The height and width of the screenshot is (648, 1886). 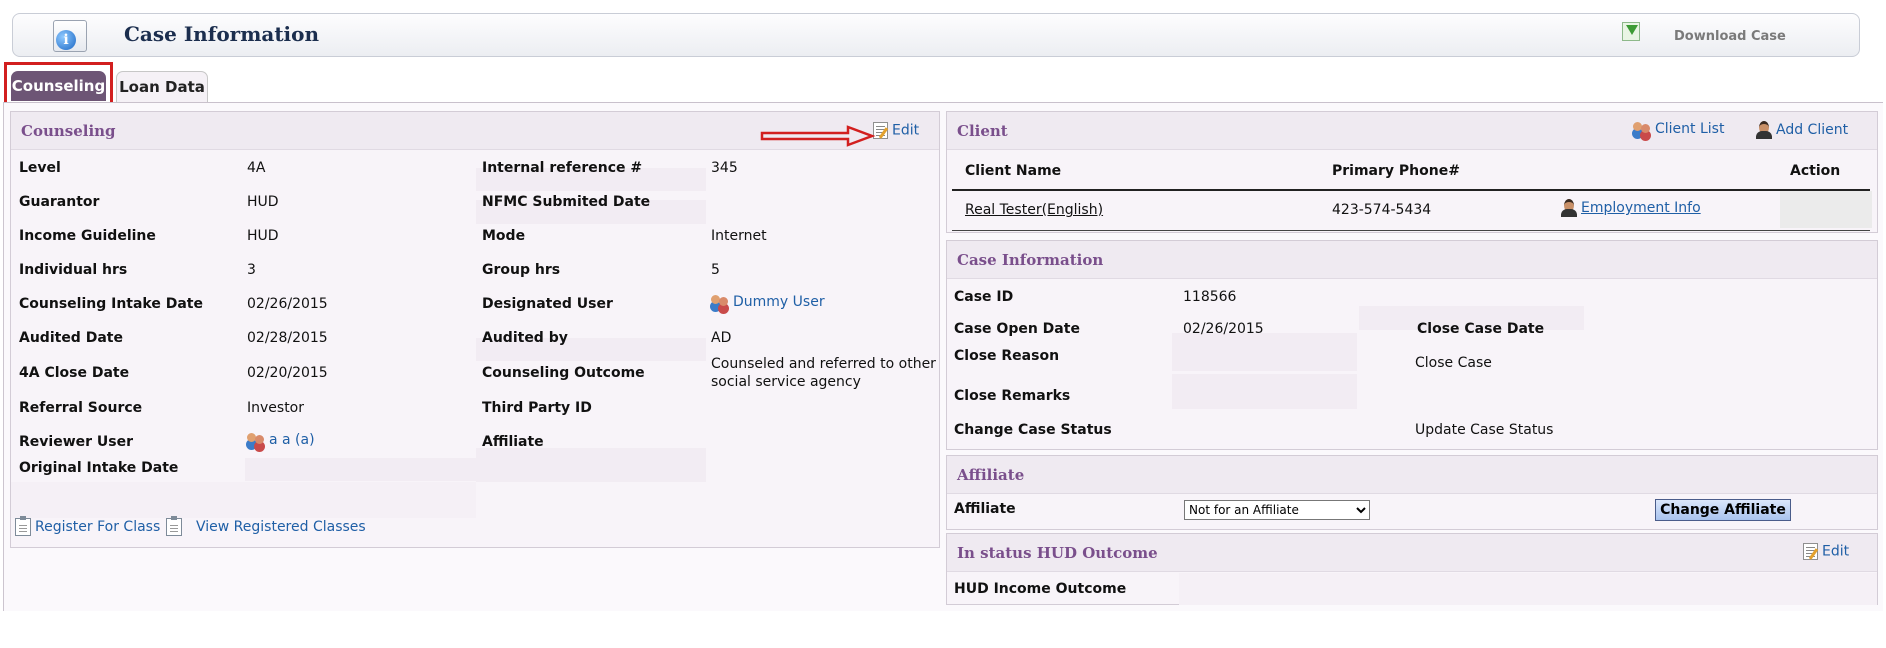 What do you see at coordinates (985, 509) in the screenshot?
I see `affiliate-field-label: Affiliate` at bounding box center [985, 509].